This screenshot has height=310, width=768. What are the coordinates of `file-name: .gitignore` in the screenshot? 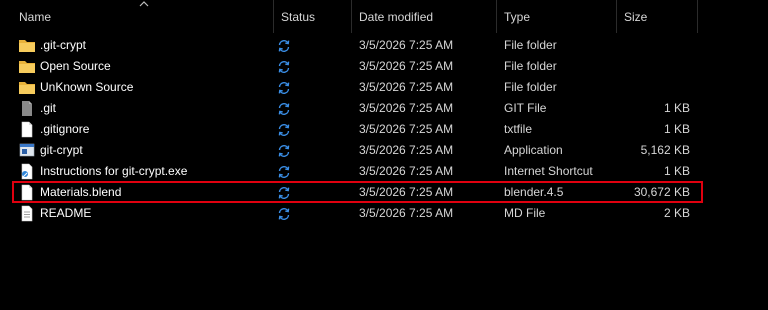 It's located at (65, 129).